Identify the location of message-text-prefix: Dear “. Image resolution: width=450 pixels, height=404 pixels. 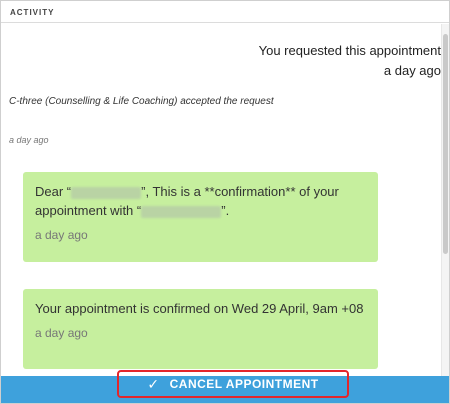
(53, 191).